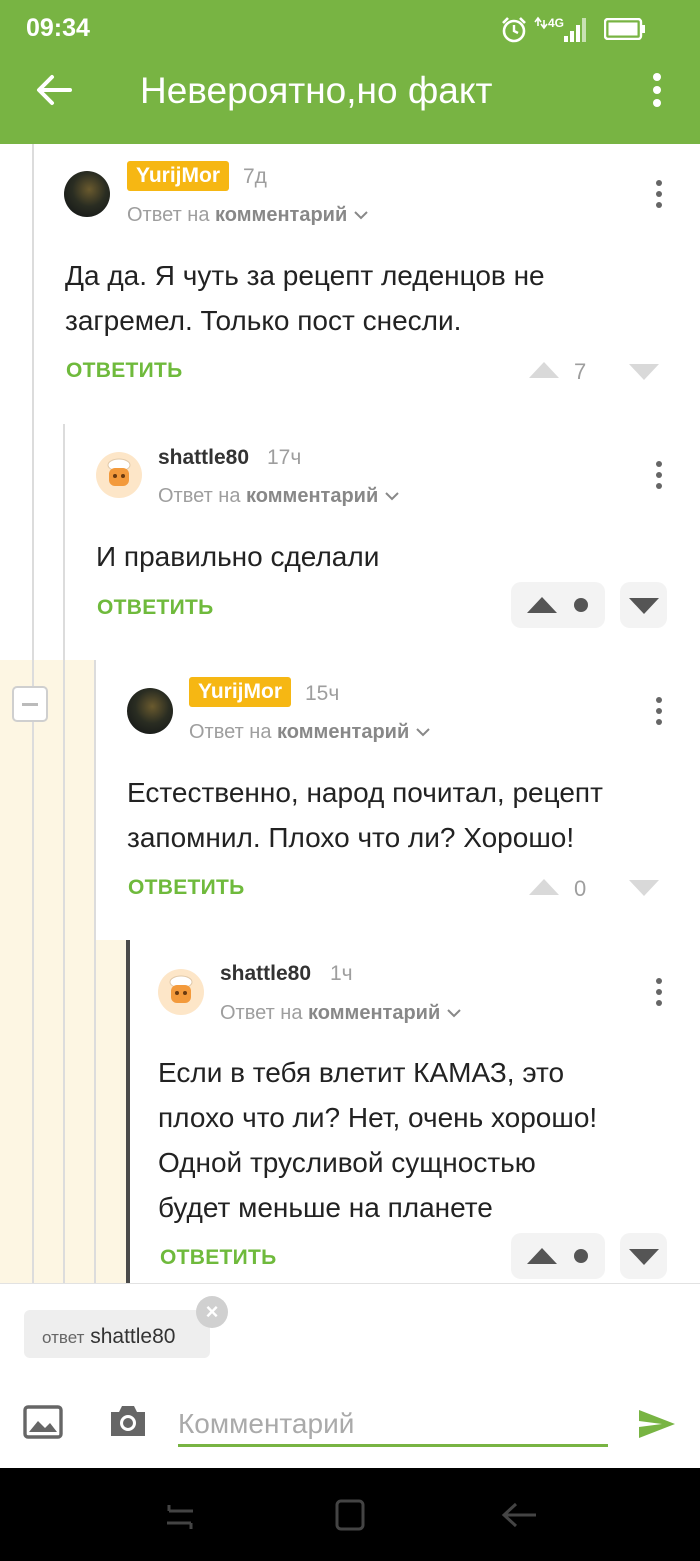  Describe the element at coordinates (305, 275) in the screenshot. I see `comment-line: Да да. Я чуть за рецепт леденцов не` at that location.